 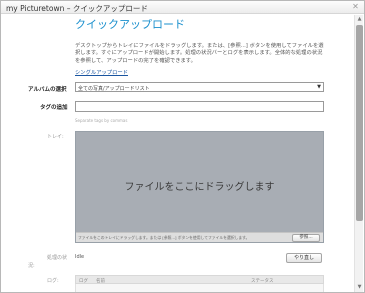 What do you see at coordinates (47, 90) in the screenshot?
I see `album-select-label: アルバムの選択` at bounding box center [47, 90].